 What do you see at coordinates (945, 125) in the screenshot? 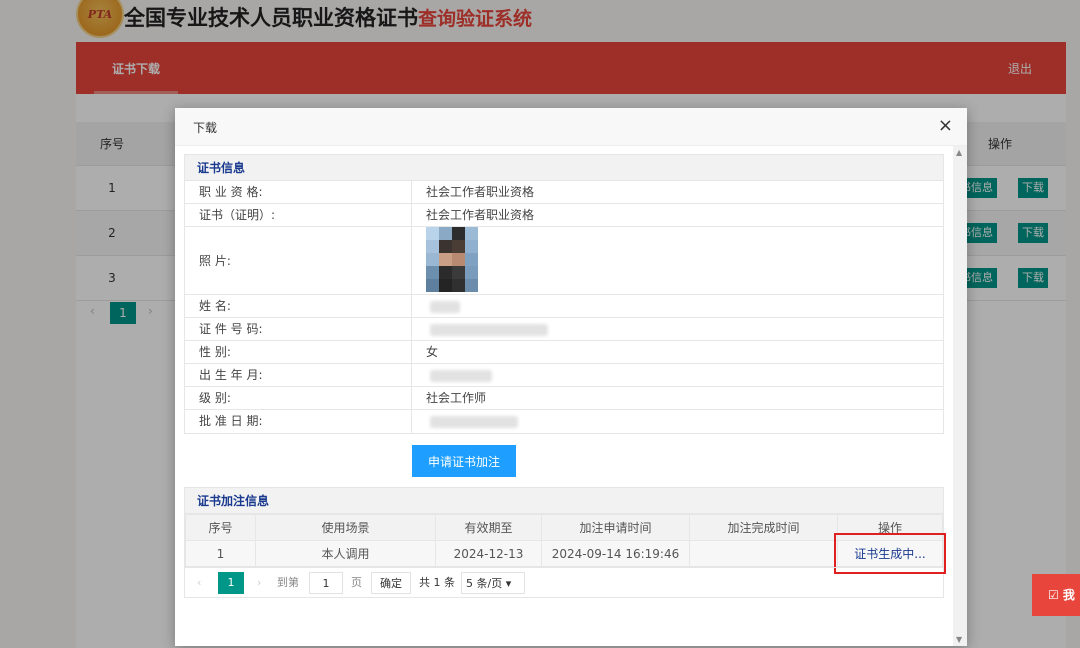
I see `close-icon: ×` at bounding box center [945, 125].